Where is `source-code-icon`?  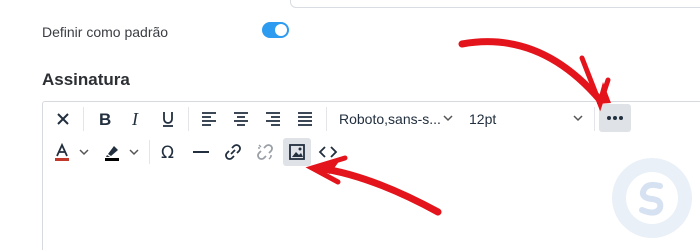 source-code-icon is located at coordinates (328, 152).